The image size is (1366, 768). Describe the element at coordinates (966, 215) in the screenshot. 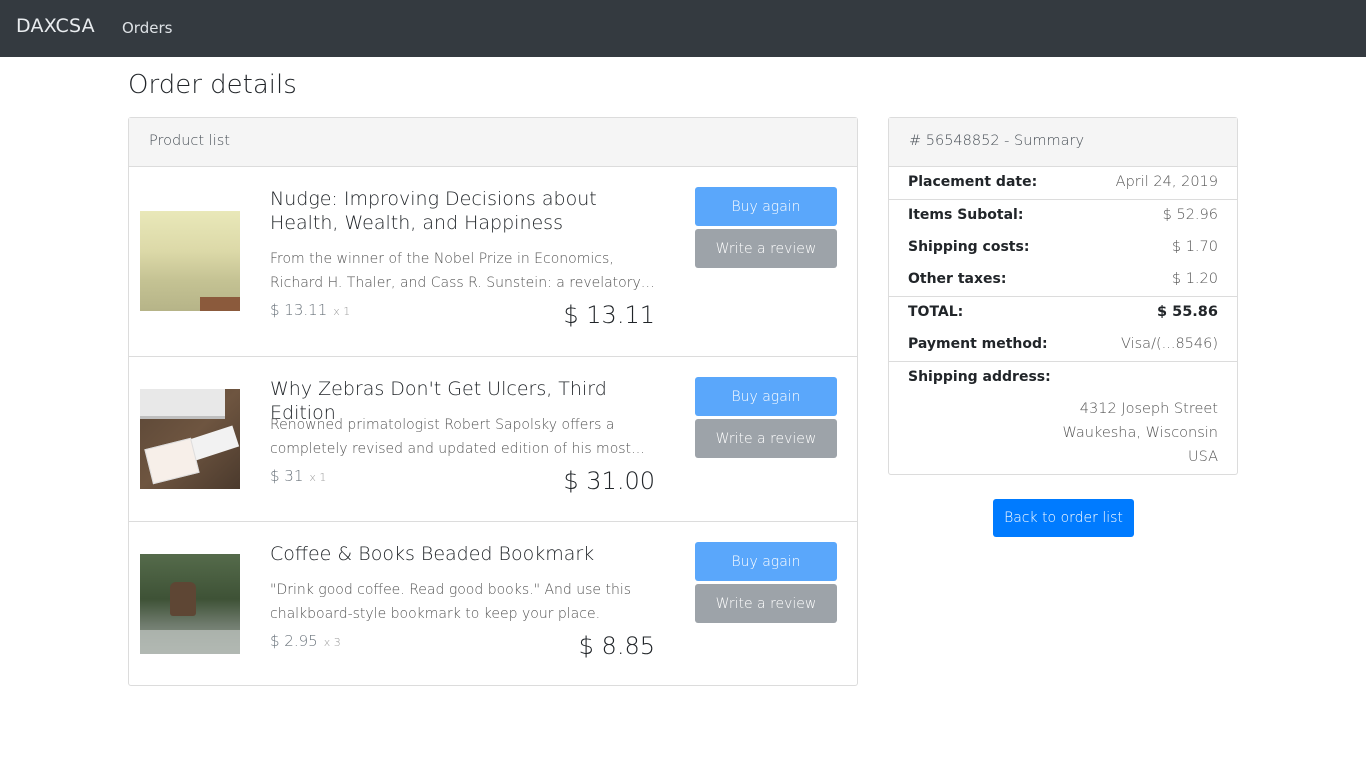

I see `items-subtotal-label: Items Subotal:` at that location.